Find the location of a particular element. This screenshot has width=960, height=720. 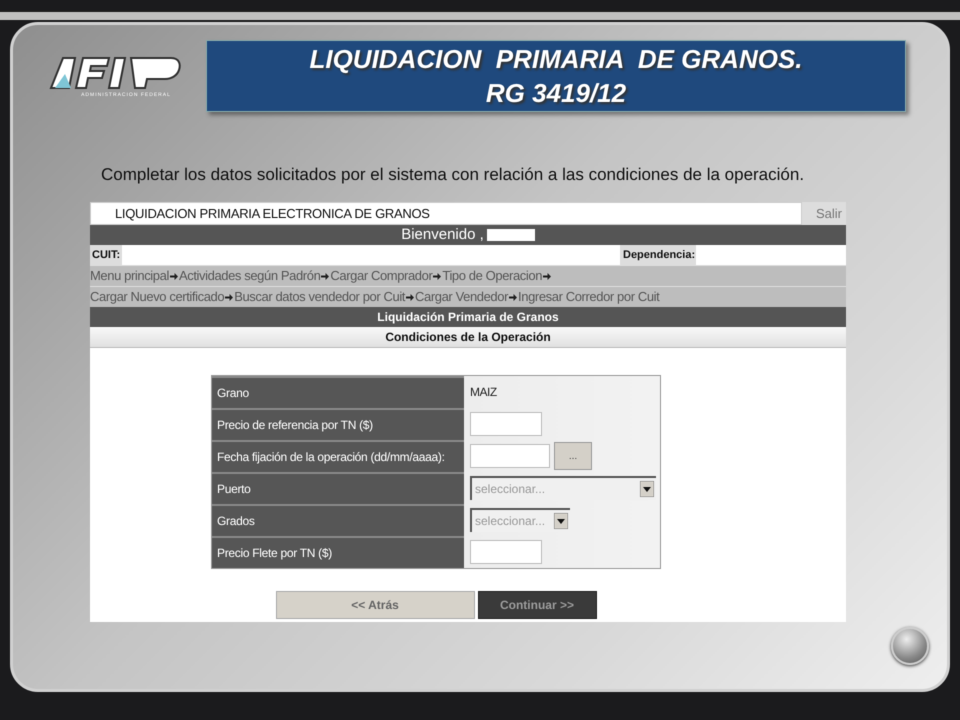

breadcrumb-link: Cargar Nuevo certificado is located at coordinates (157, 297).